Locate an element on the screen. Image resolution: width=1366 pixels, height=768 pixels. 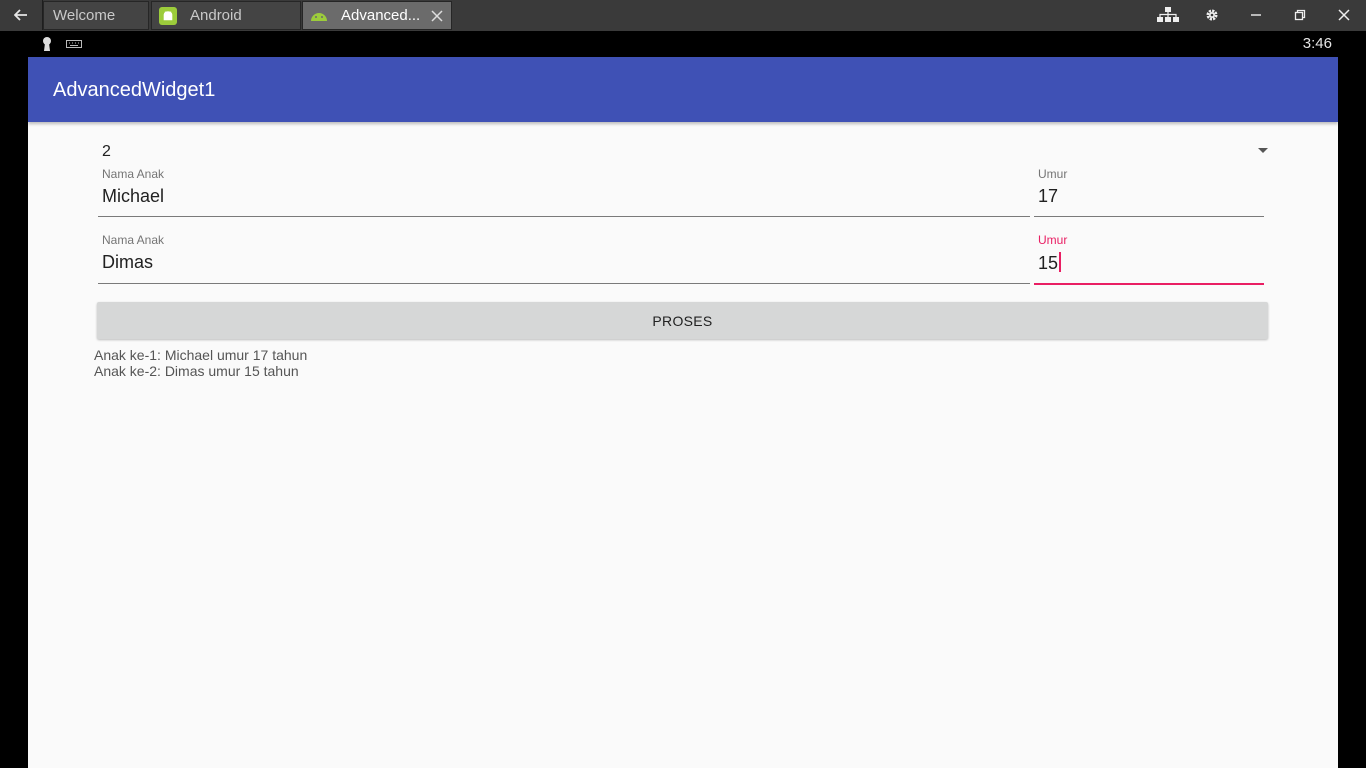
minimize-icon is located at coordinates (1256, 15).